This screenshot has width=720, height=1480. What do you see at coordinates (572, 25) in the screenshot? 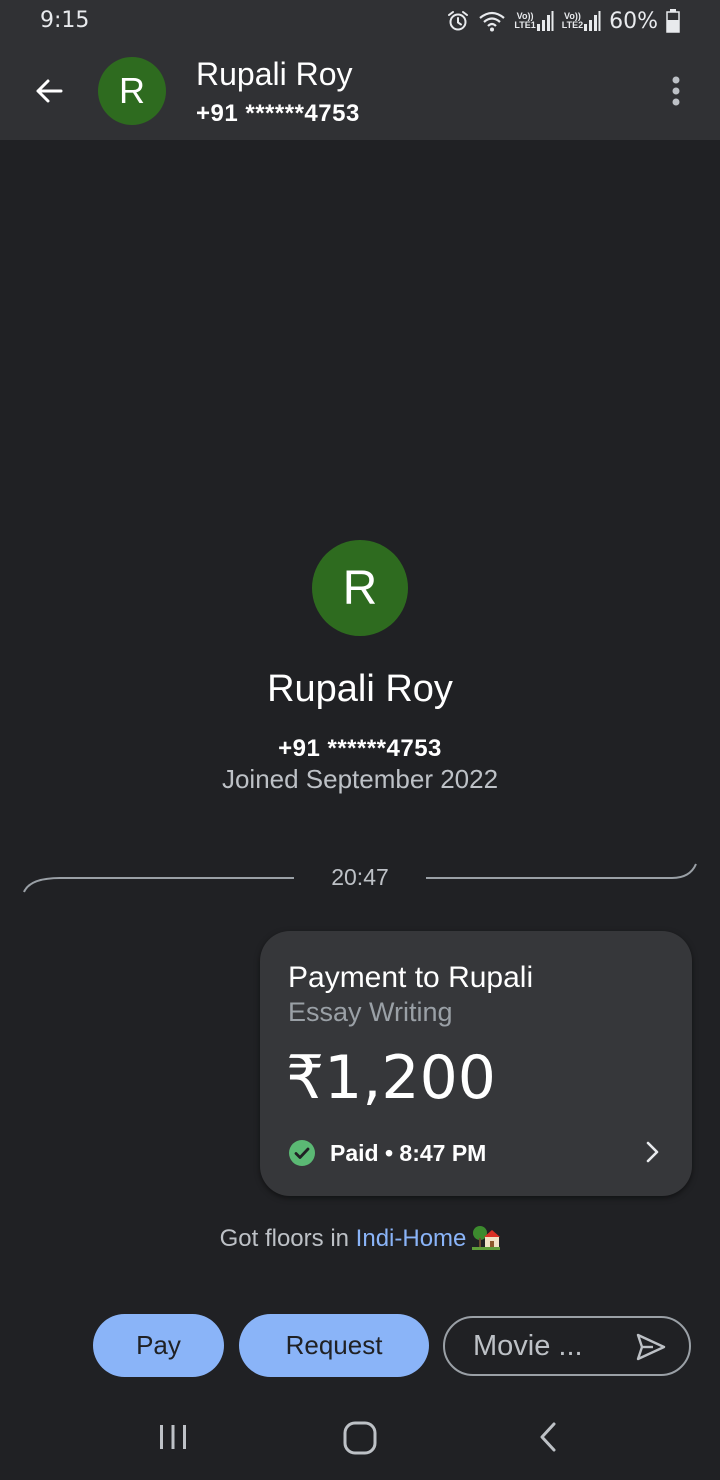
I see `sim2-lte-label: LTE2` at bounding box center [572, 25].